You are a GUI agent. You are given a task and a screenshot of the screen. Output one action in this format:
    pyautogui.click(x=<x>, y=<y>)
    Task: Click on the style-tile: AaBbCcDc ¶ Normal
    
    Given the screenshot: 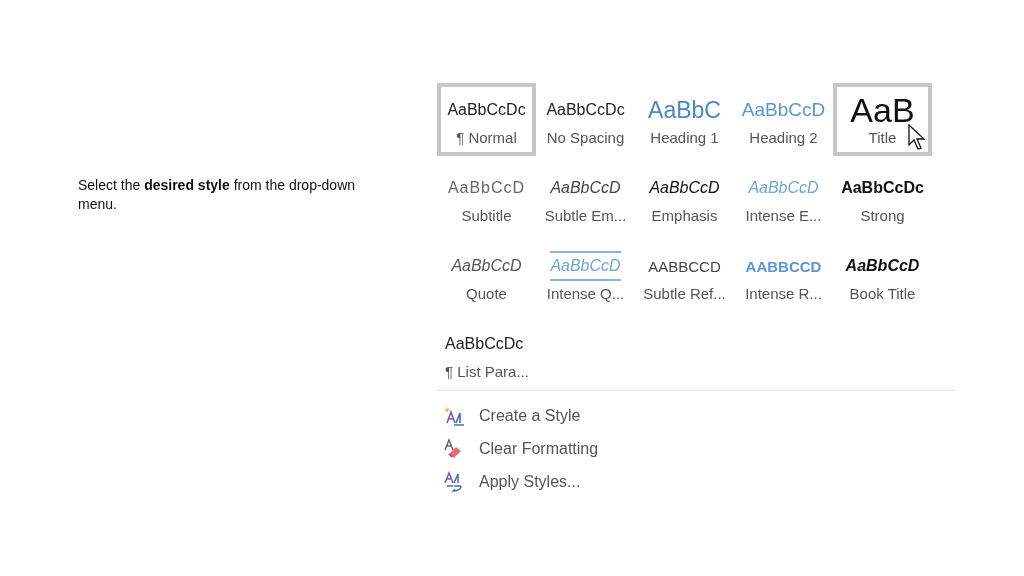 What is the action you would take?
    pyautogui.click(x=486, y=119)
    